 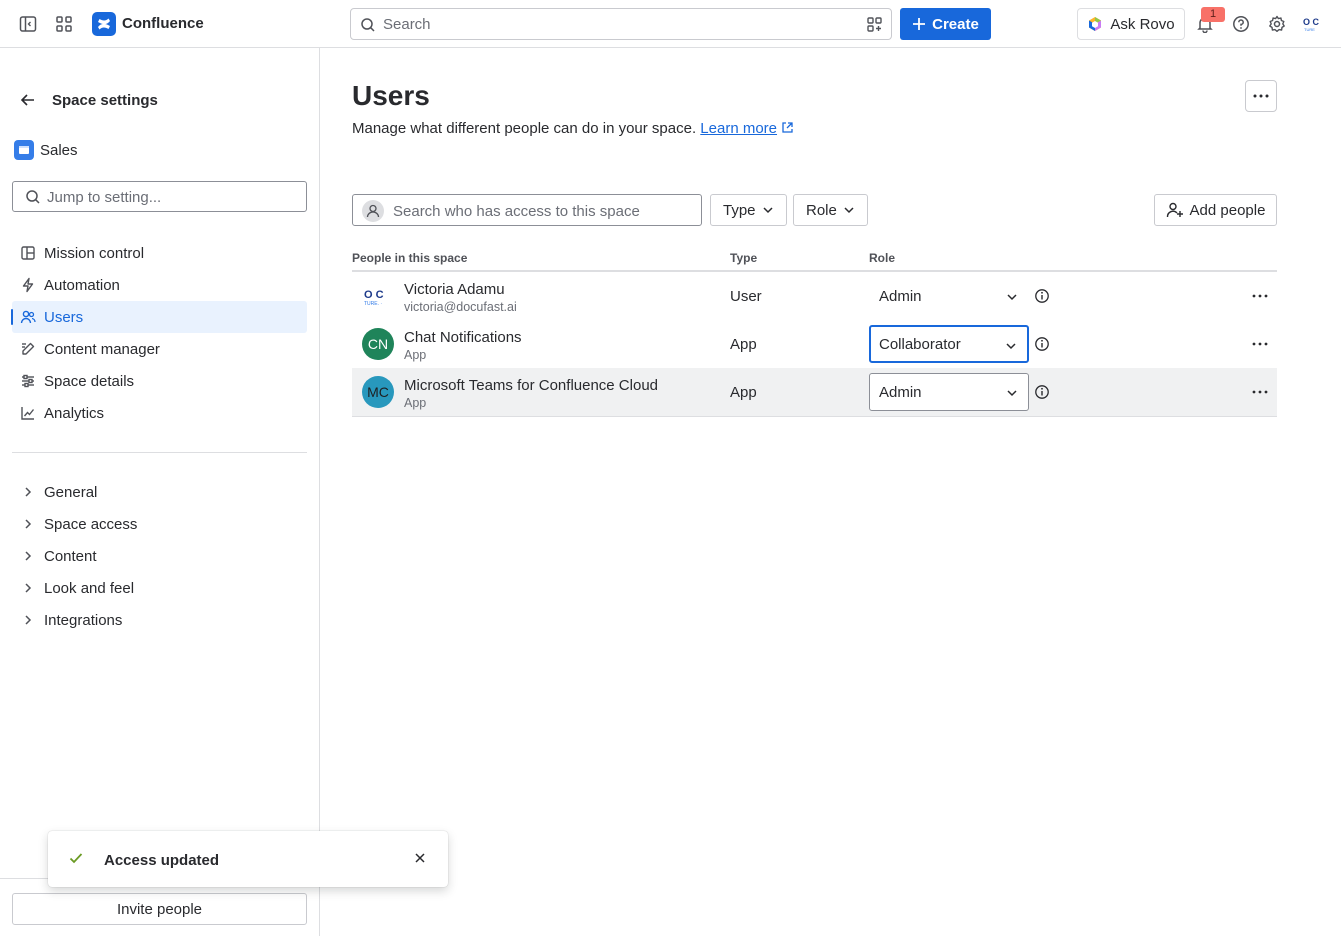 I want to click on app-switcher-icon, so click(x=64, y=24).